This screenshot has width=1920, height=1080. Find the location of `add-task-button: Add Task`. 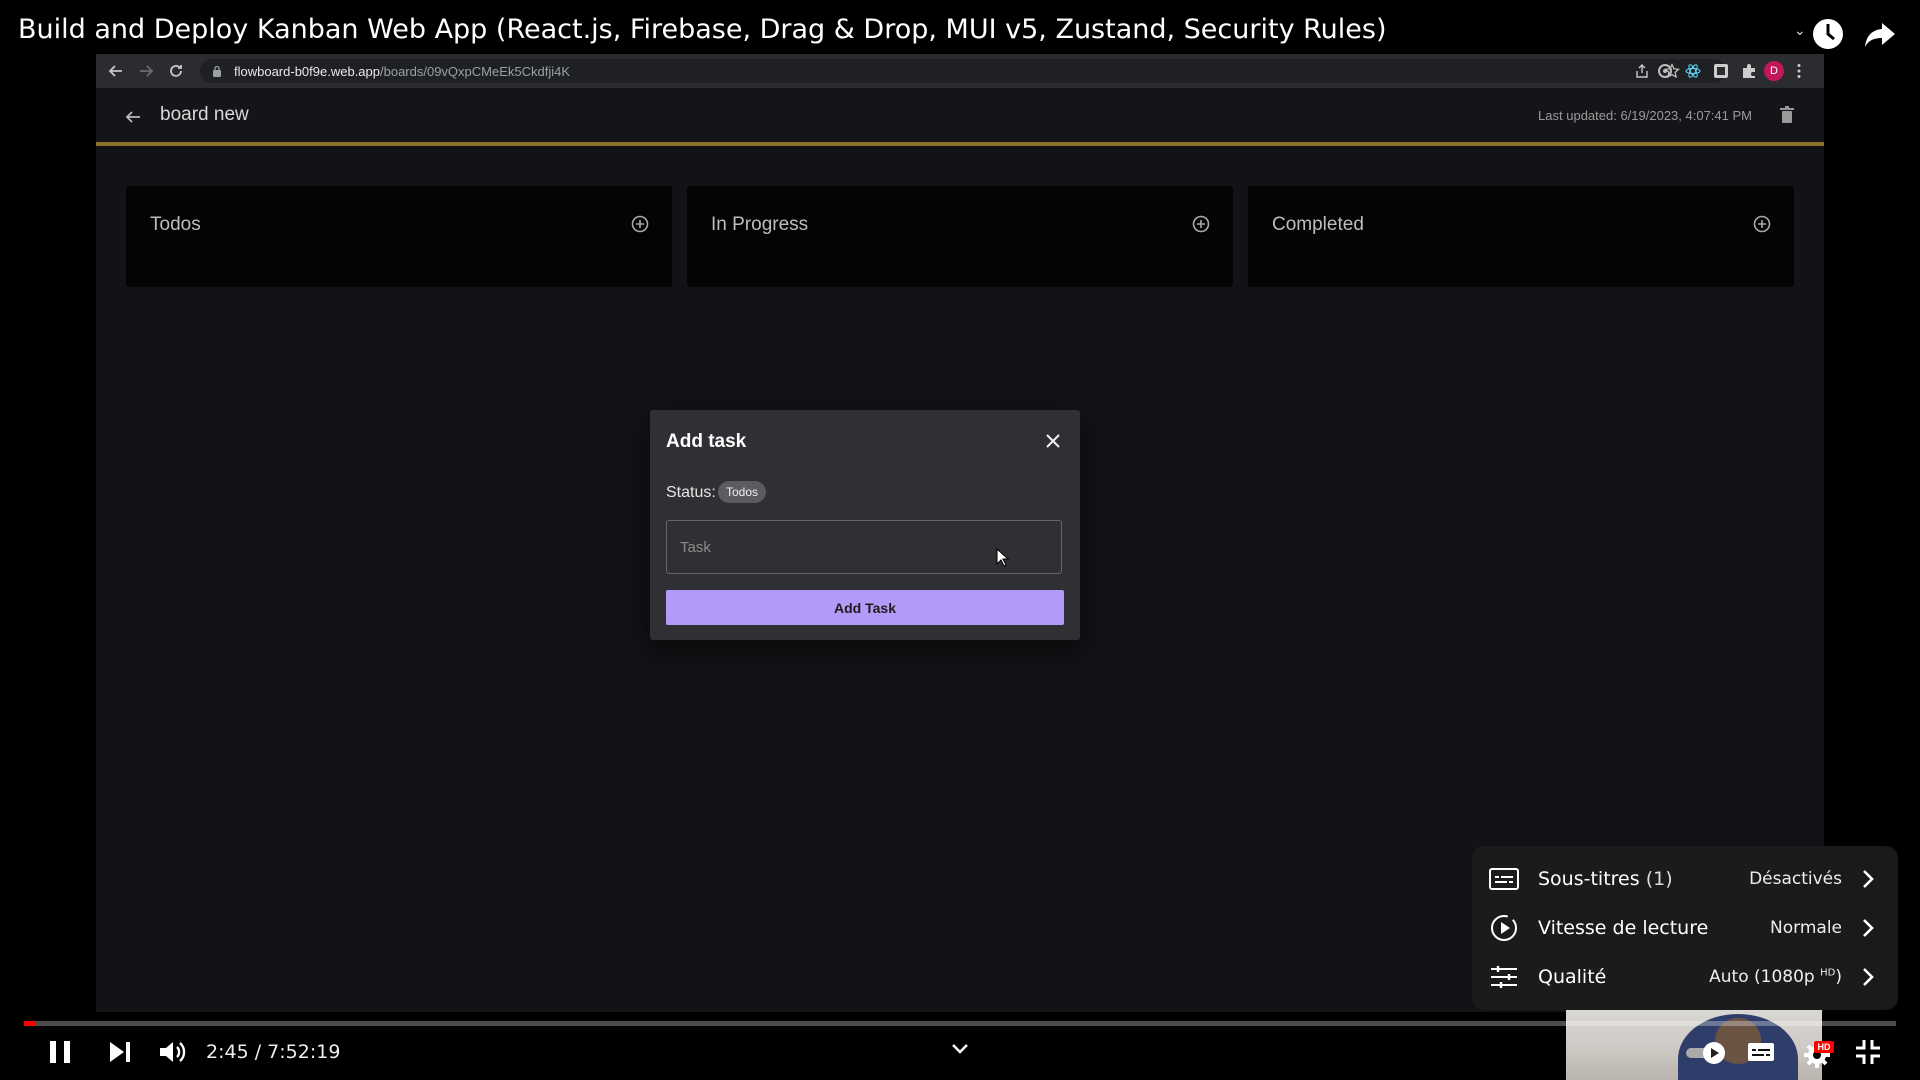

add-task-button: Add Task is located at coordinates (865, 607).